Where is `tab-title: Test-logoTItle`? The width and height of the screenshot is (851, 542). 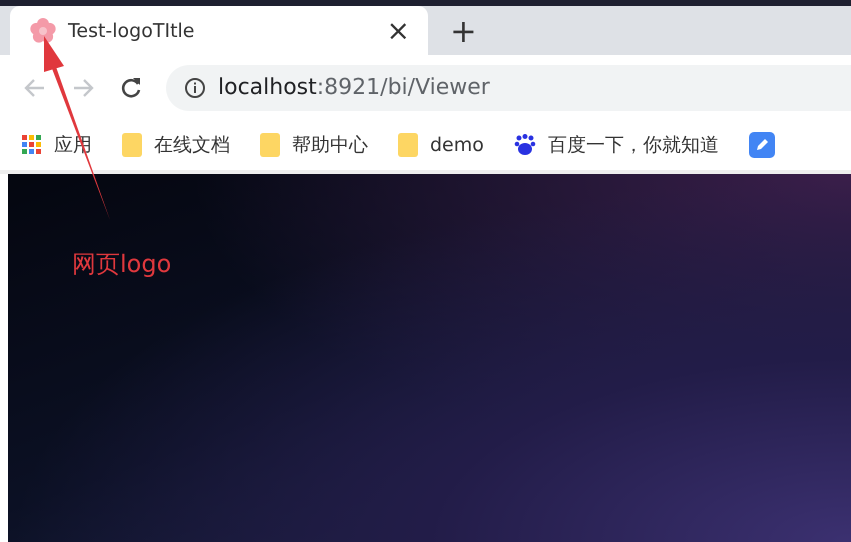
tab-title: Test-logoTItle is located at coordinates (132, 31).